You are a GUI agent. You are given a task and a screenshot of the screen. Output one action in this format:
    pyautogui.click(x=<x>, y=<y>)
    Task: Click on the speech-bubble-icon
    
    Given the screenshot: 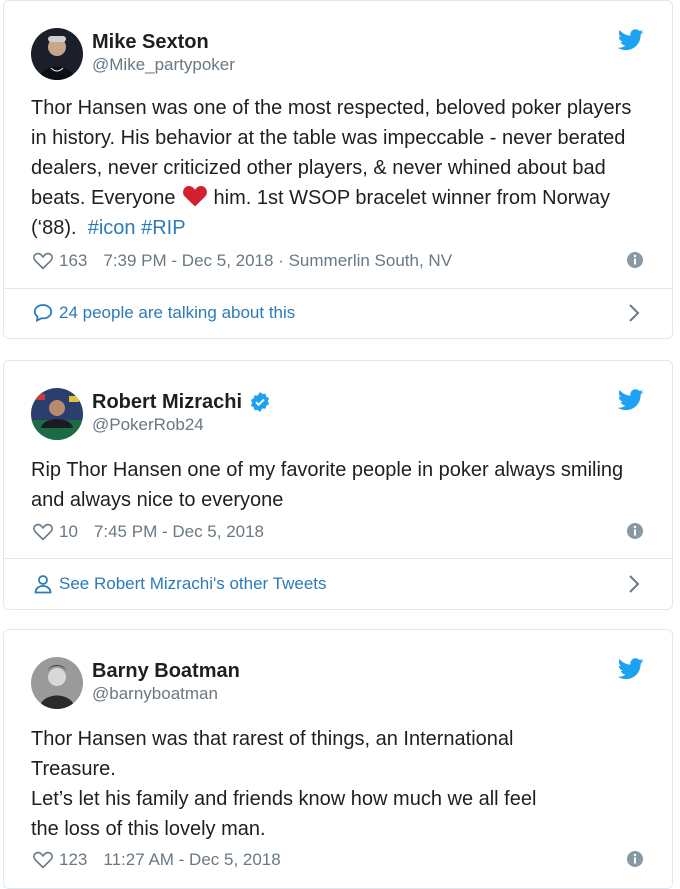 What is the action you would take?
    pyautogui.click(x=43, y=313)
    